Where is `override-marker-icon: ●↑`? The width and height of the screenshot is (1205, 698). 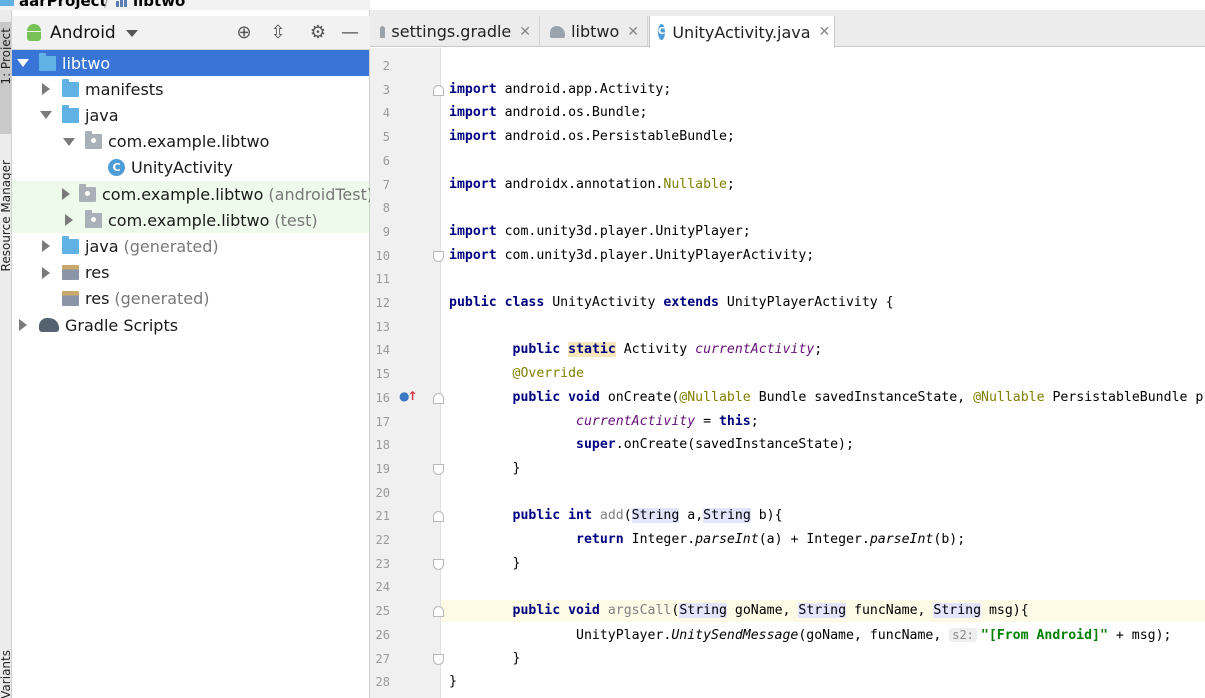
override-marker-icon: ●↑ is located at coordinates (408, 396).